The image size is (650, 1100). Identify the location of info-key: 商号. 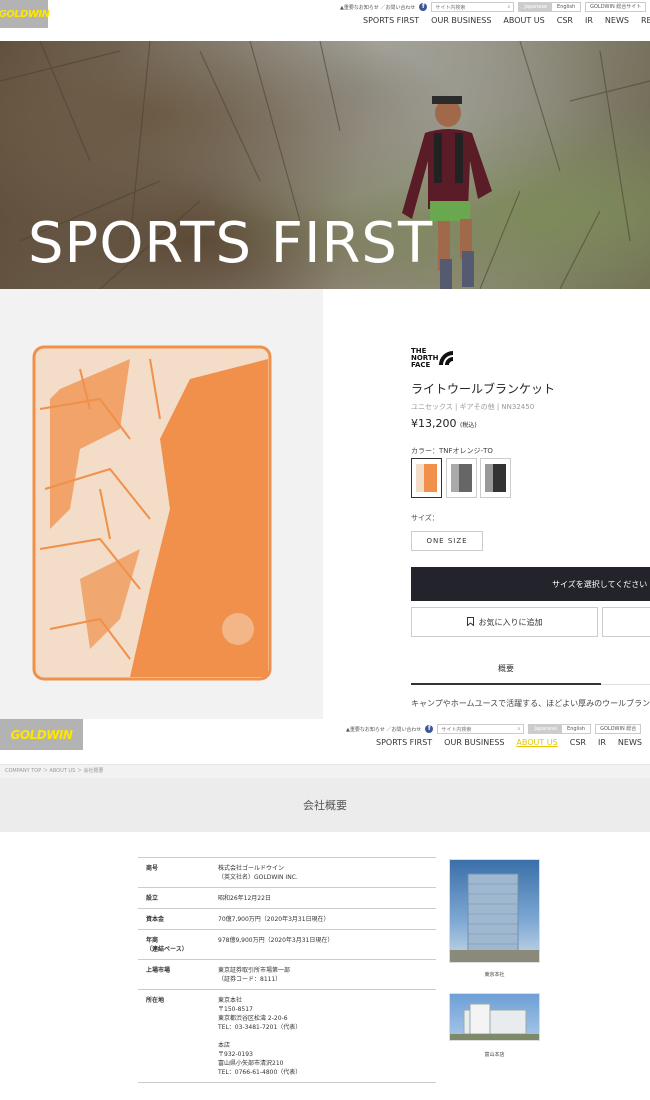
(178, 872).